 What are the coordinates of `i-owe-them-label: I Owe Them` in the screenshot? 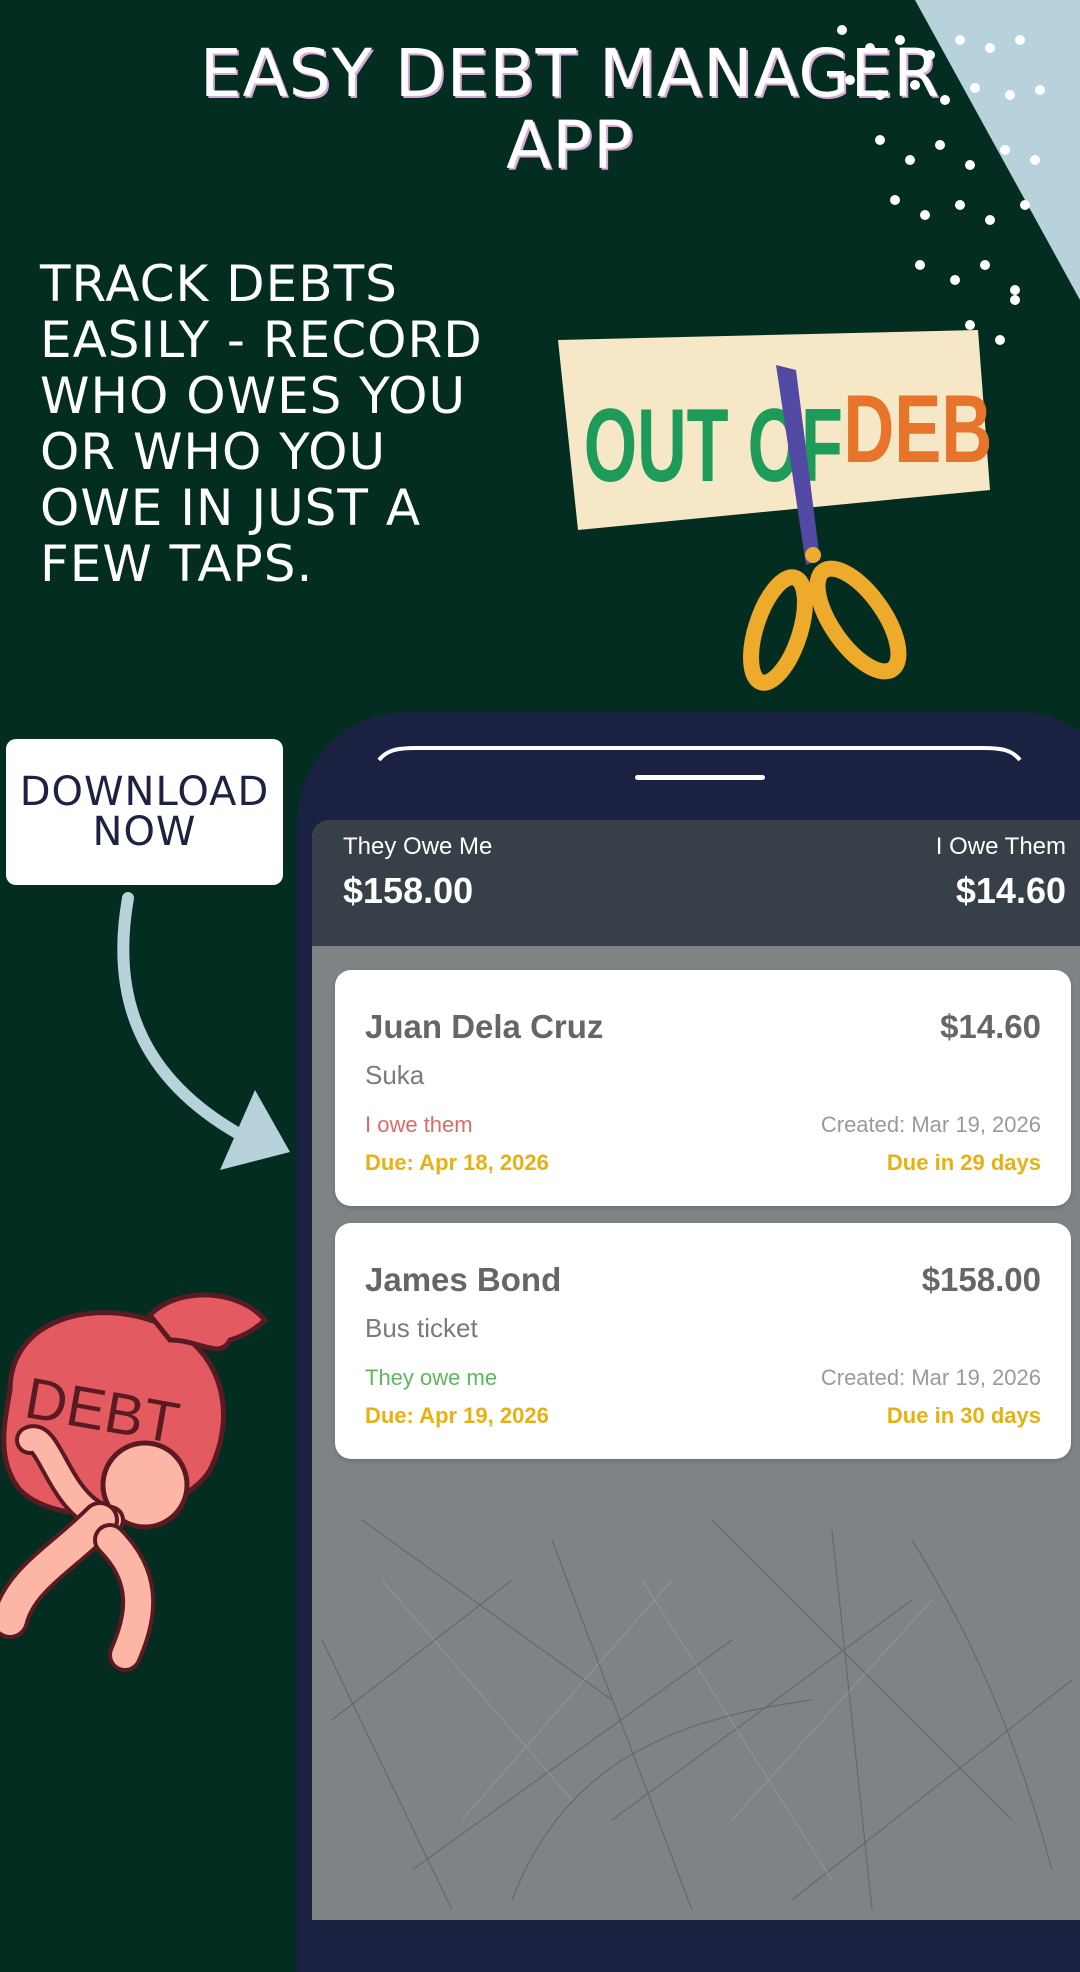 It's located at (1000, 846).